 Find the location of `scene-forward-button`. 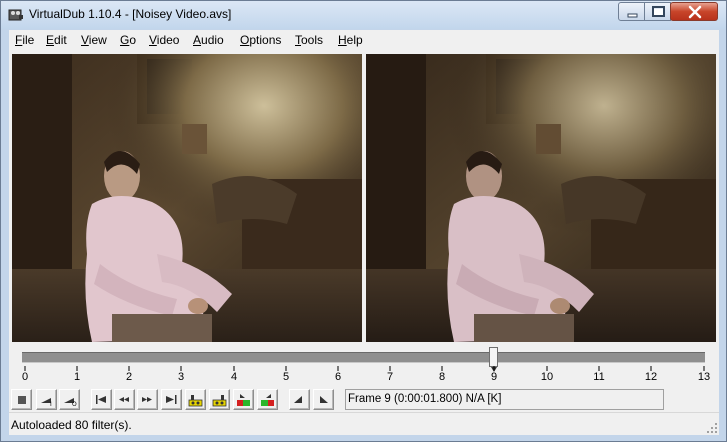

scene-forward-button is located at coordinates (267, 399).